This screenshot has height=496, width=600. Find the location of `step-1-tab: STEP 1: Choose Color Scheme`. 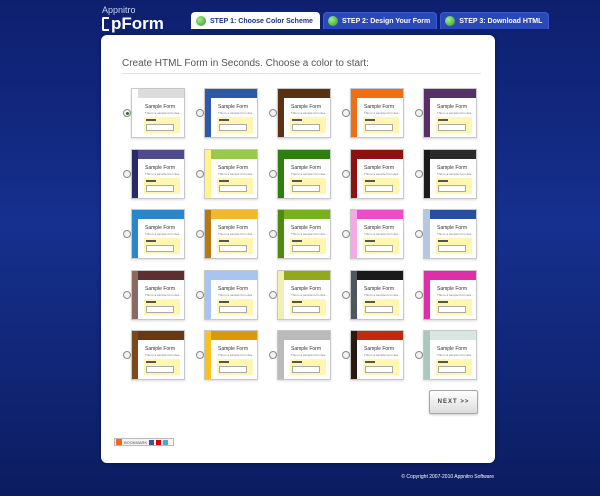

step-1-tab: STEP 1: Choose Color Scheme is located at coordinates (255, 20).